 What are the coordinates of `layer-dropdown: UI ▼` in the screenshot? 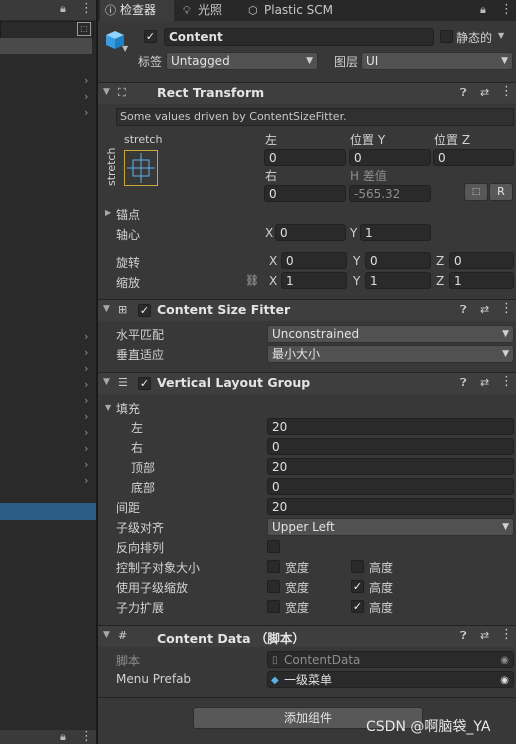 It's located at (437, 61).